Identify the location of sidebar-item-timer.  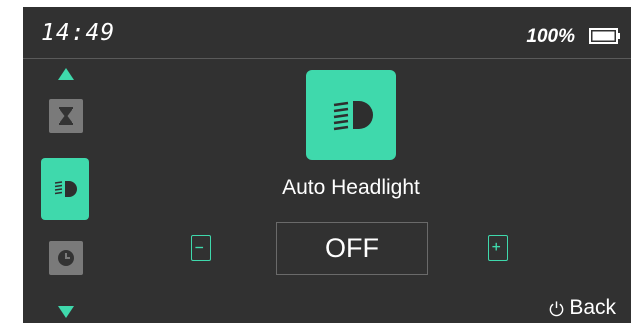
(66, 116).